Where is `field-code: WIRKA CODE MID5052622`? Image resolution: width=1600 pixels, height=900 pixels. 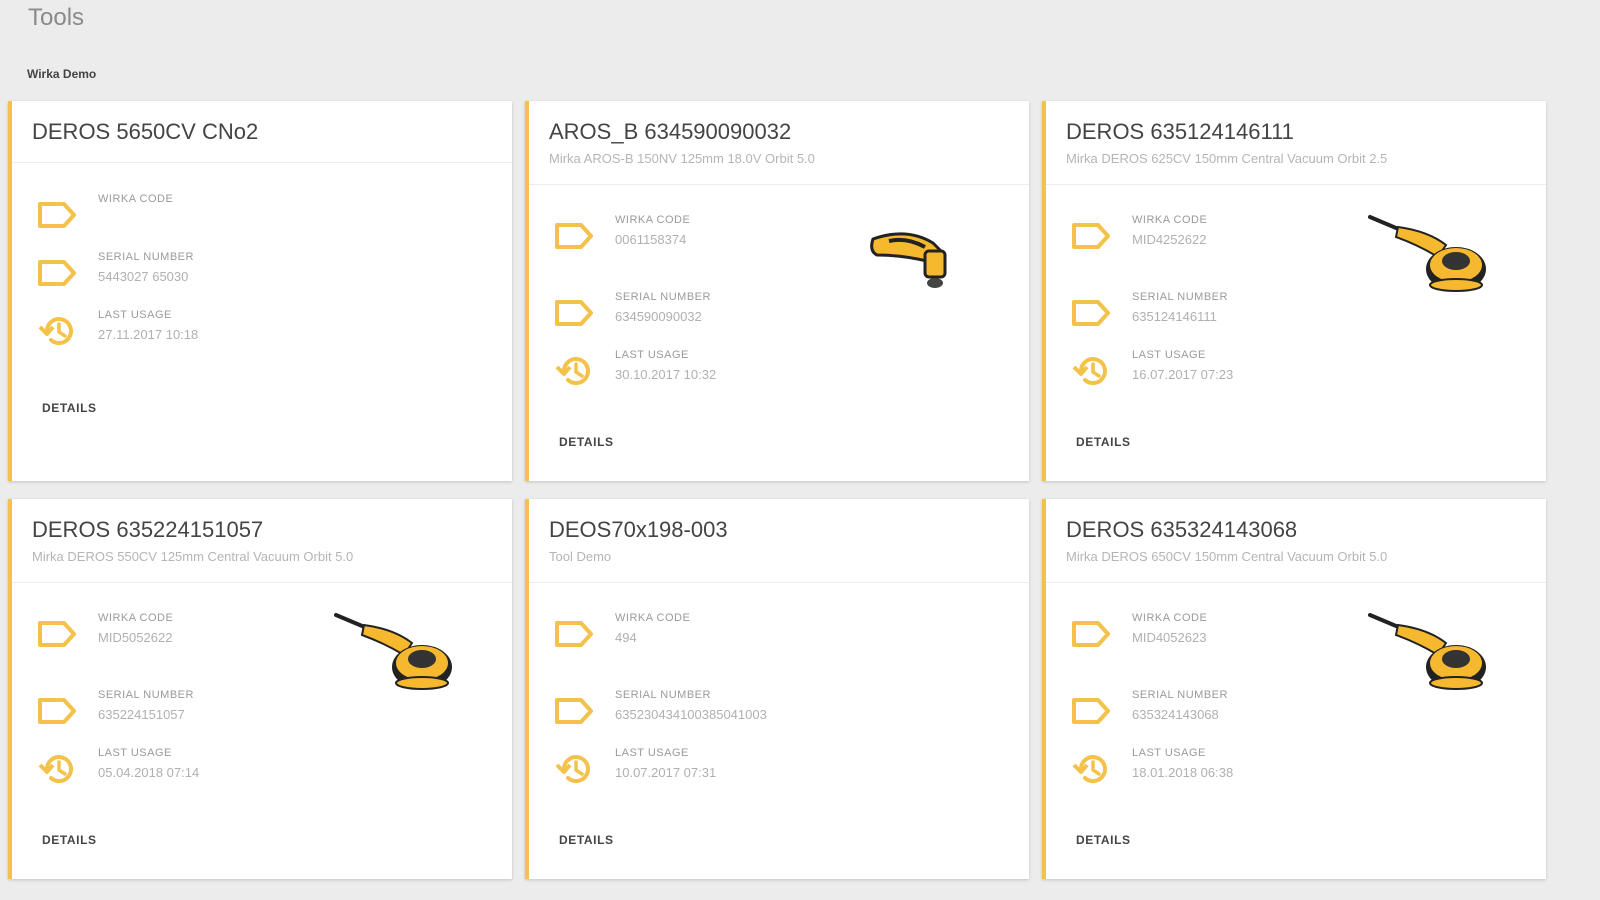 field-code: WIRKA CODE MID5052622 is located at coordinates (116, 650).